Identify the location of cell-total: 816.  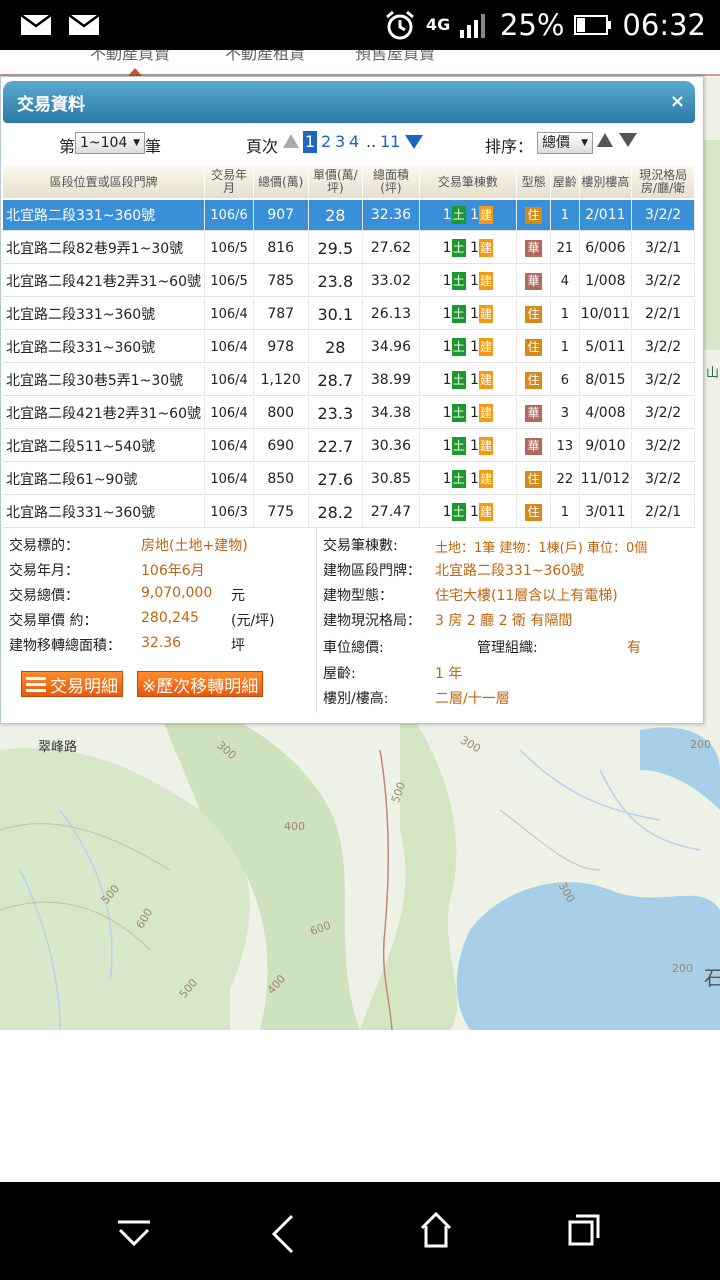
(281, 248).